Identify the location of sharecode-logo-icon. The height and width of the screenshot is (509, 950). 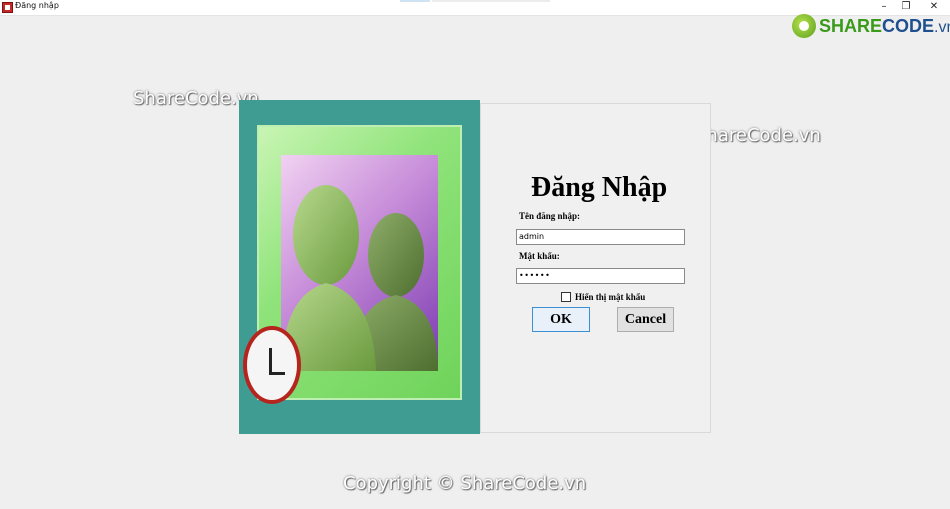
(804, 26).